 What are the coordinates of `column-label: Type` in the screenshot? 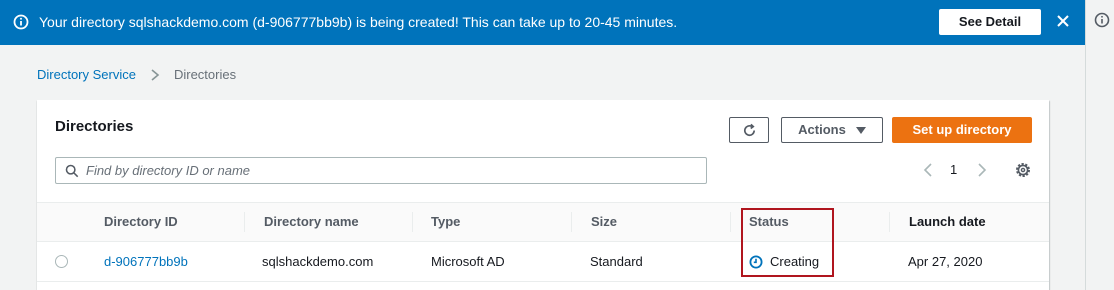 It's located at (446, 221).